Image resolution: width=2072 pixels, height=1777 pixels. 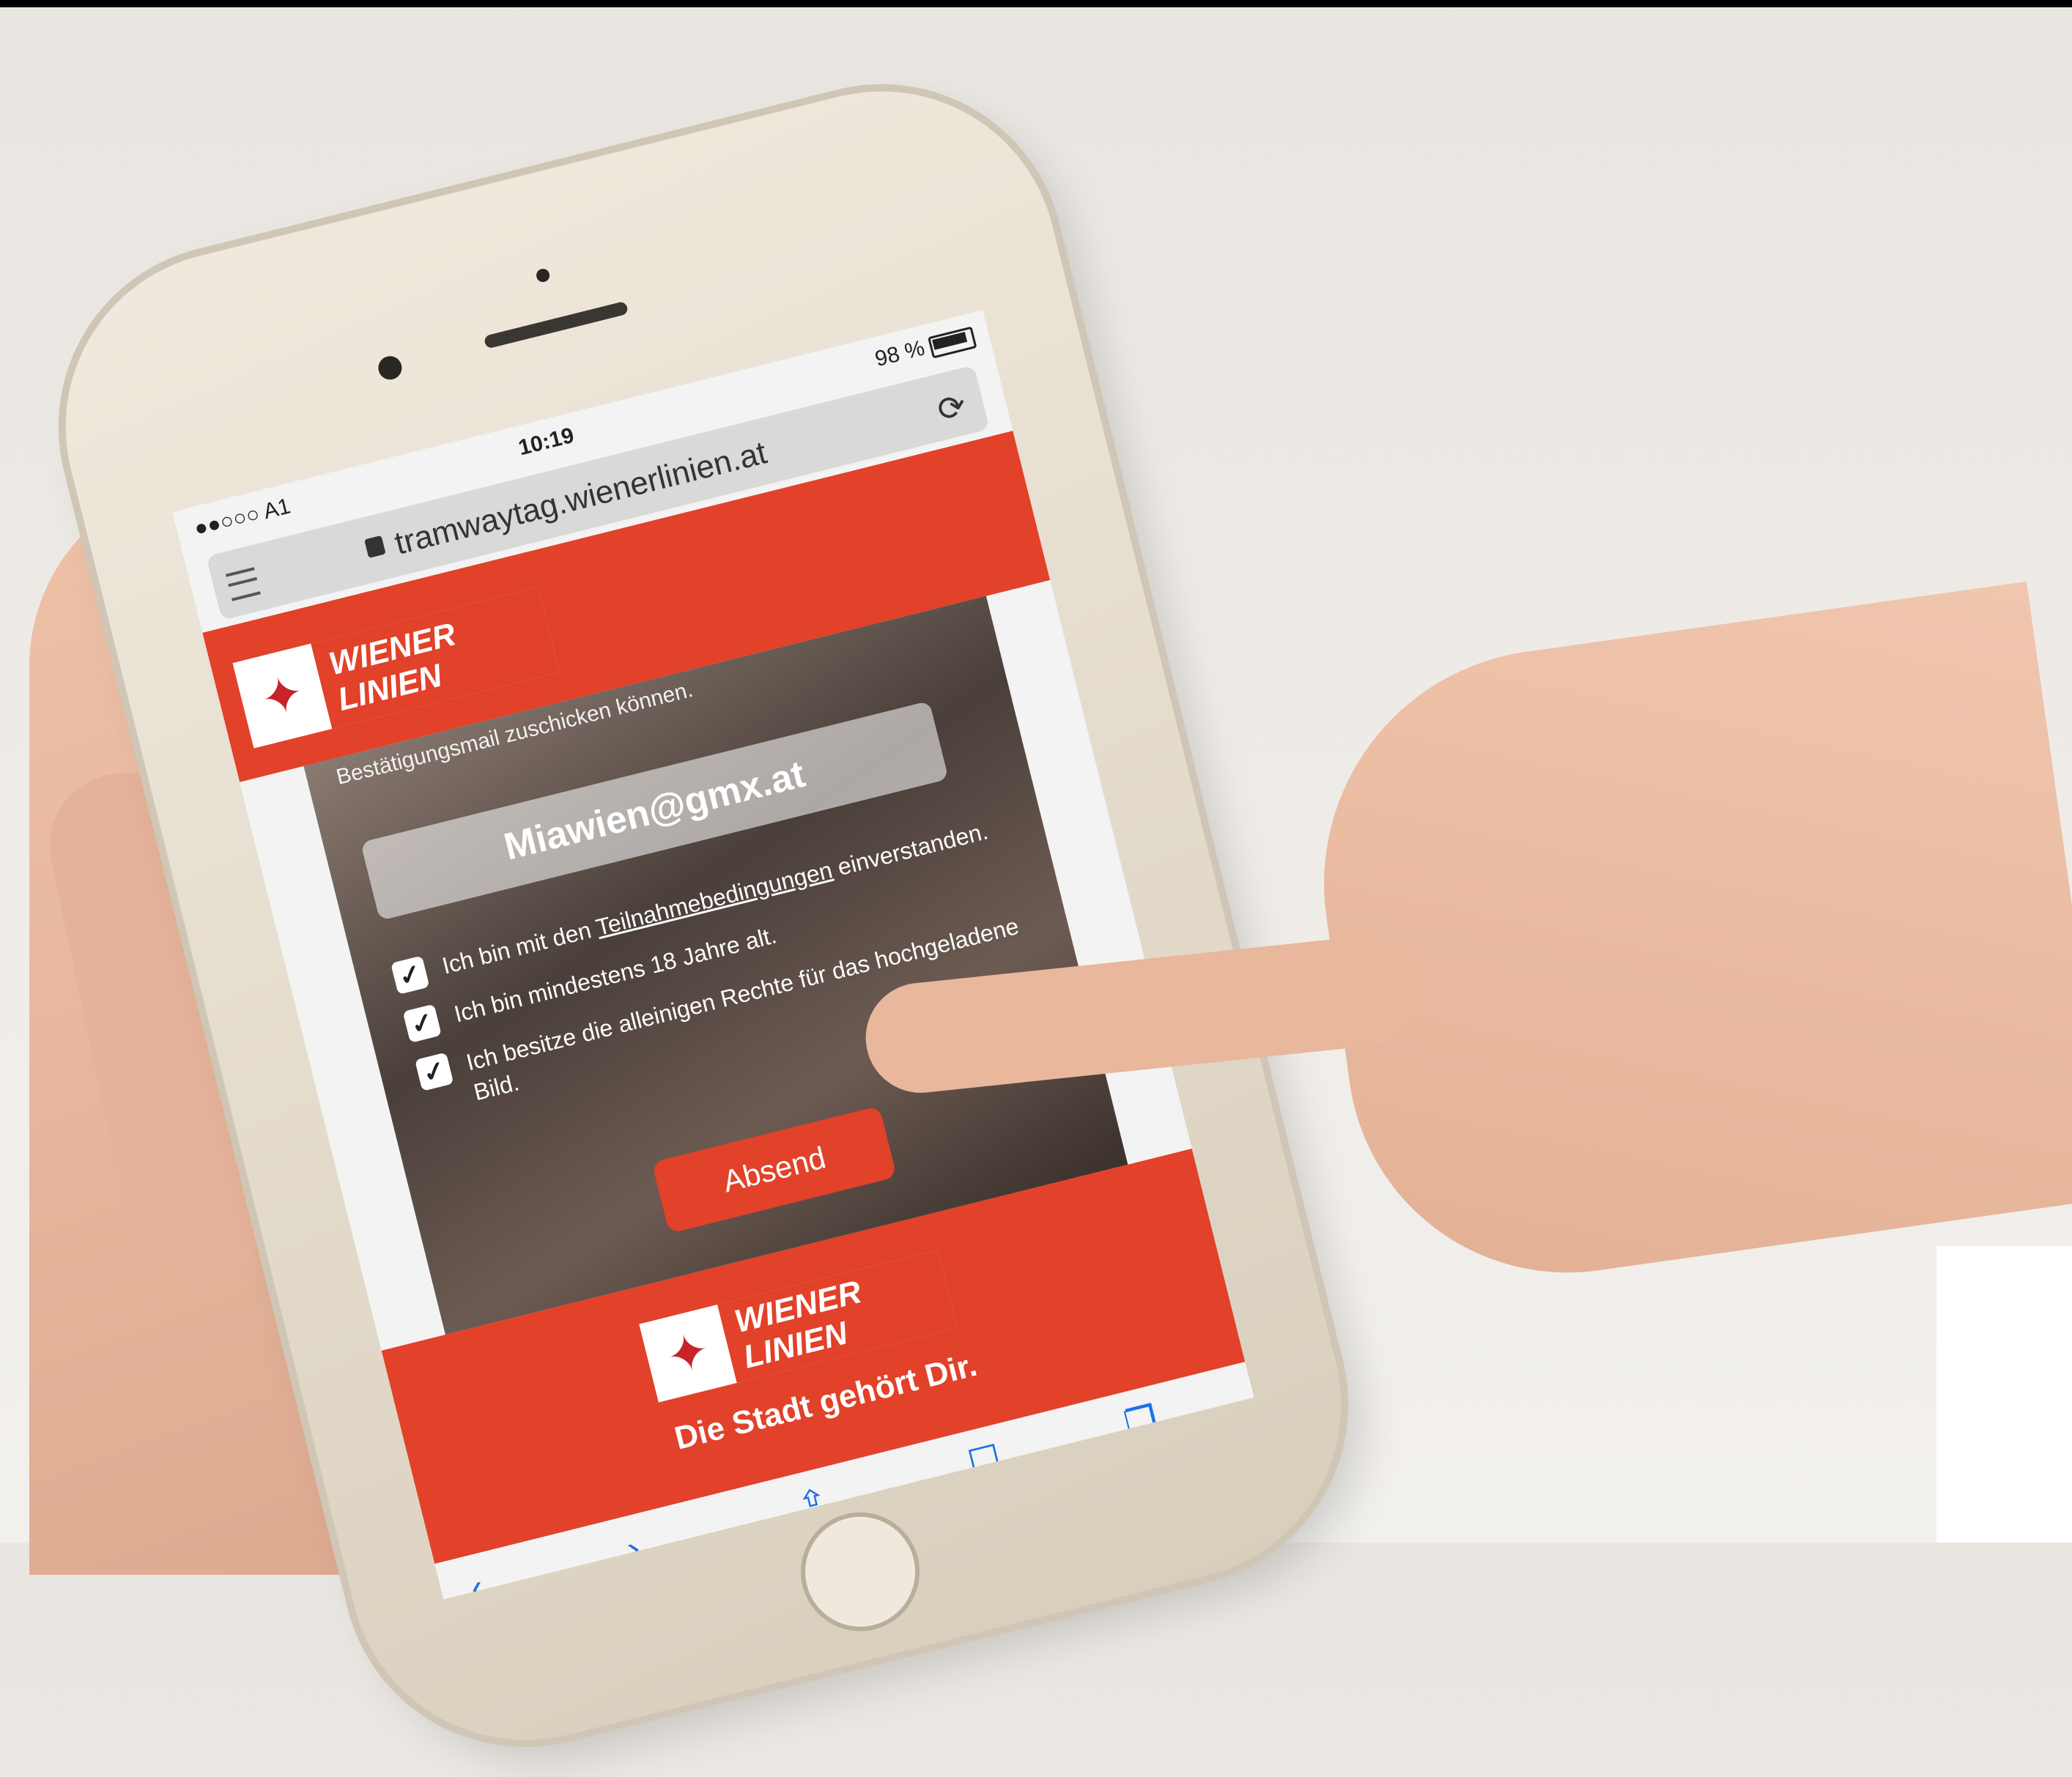 I want to click on clock: 10:19, so click(x=546, y=442).